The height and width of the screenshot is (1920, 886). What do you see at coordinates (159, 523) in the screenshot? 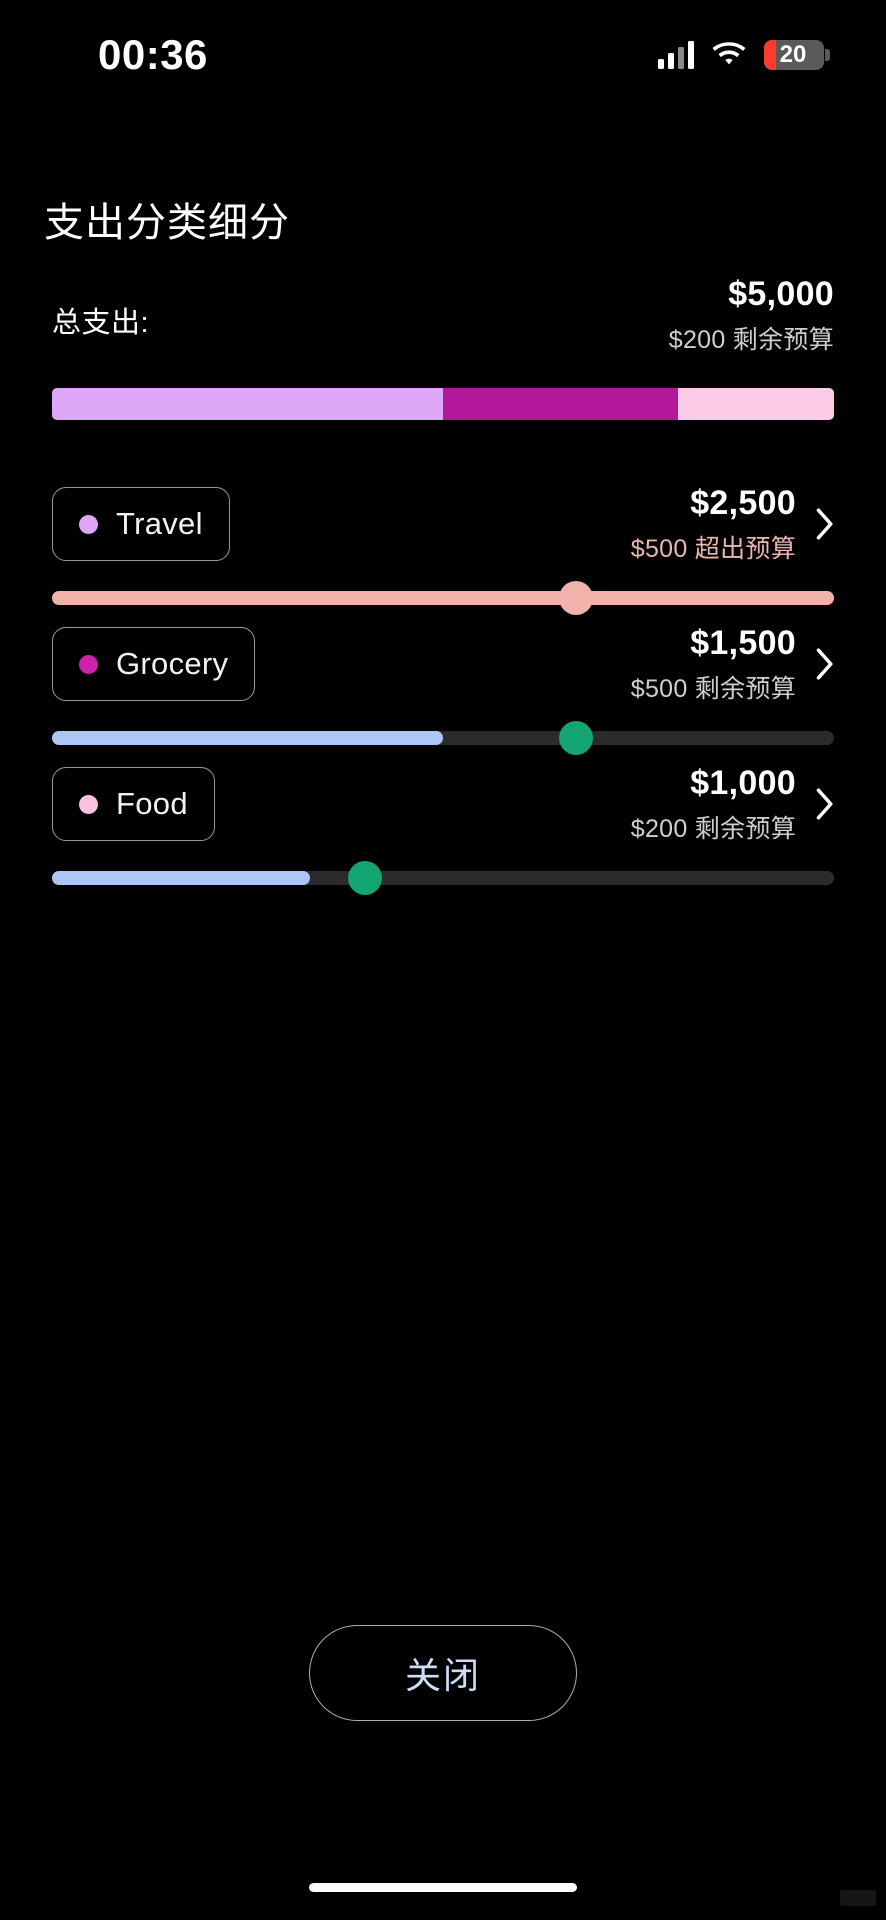
I see `category-chip-label: Travel` at bounding box center [159, 523].